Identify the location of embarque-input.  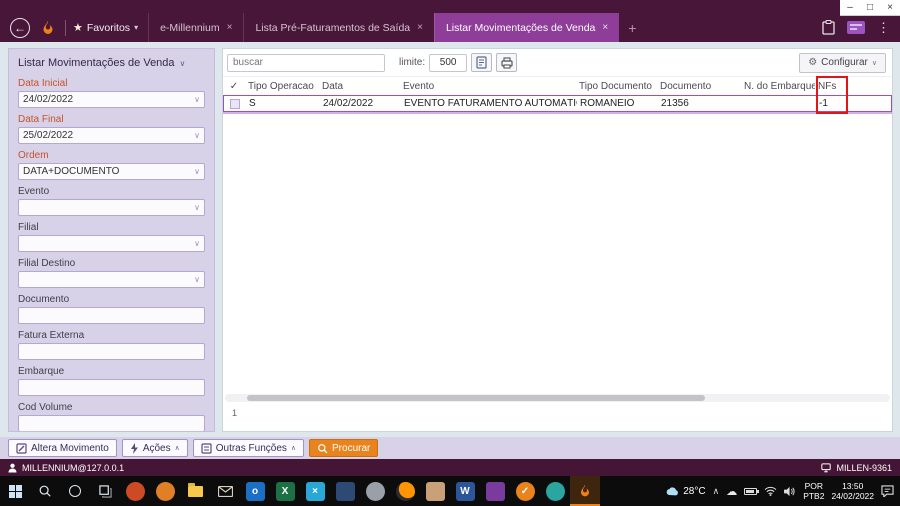
(111, 387).